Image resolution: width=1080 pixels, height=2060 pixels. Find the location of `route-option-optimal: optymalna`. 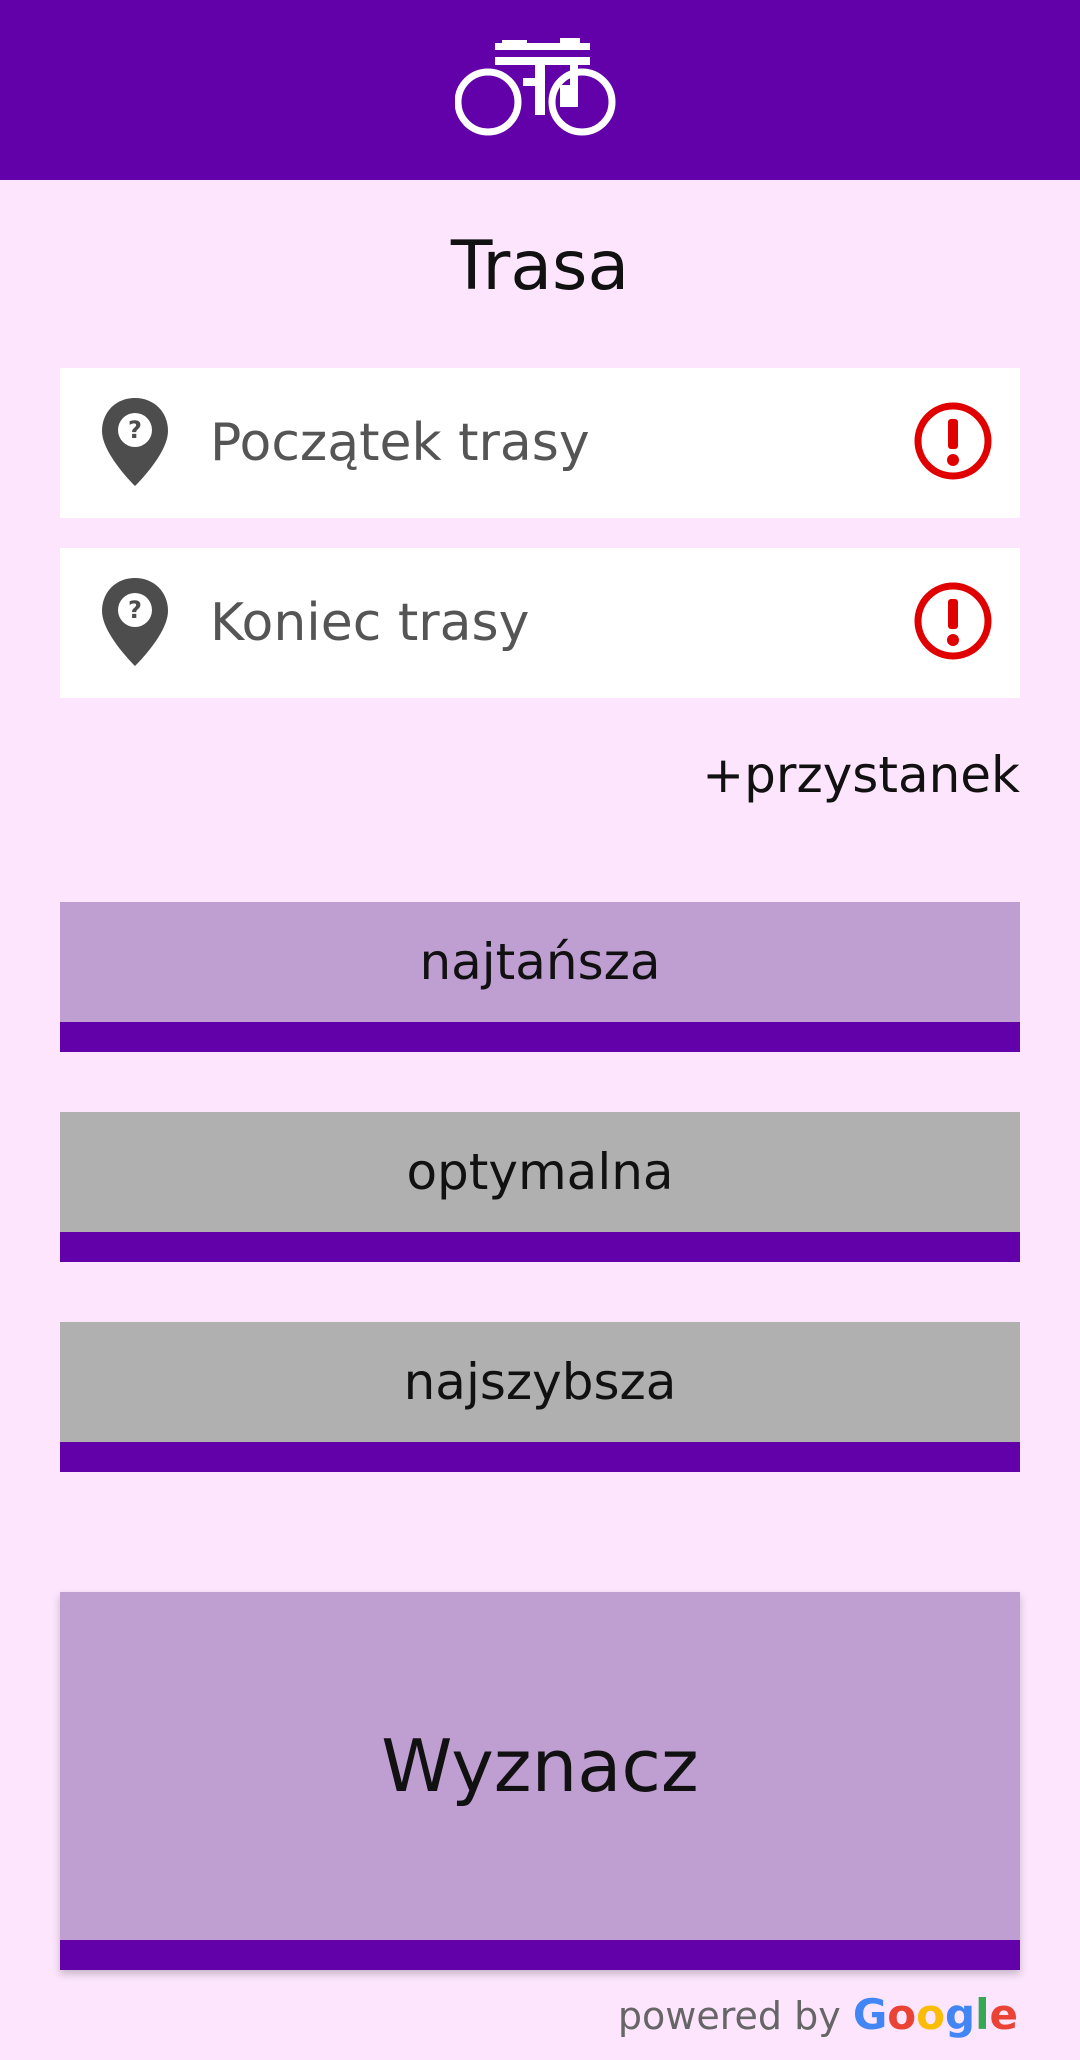

route-option-optimal: optymalna is located at coordinates (540, 1187).